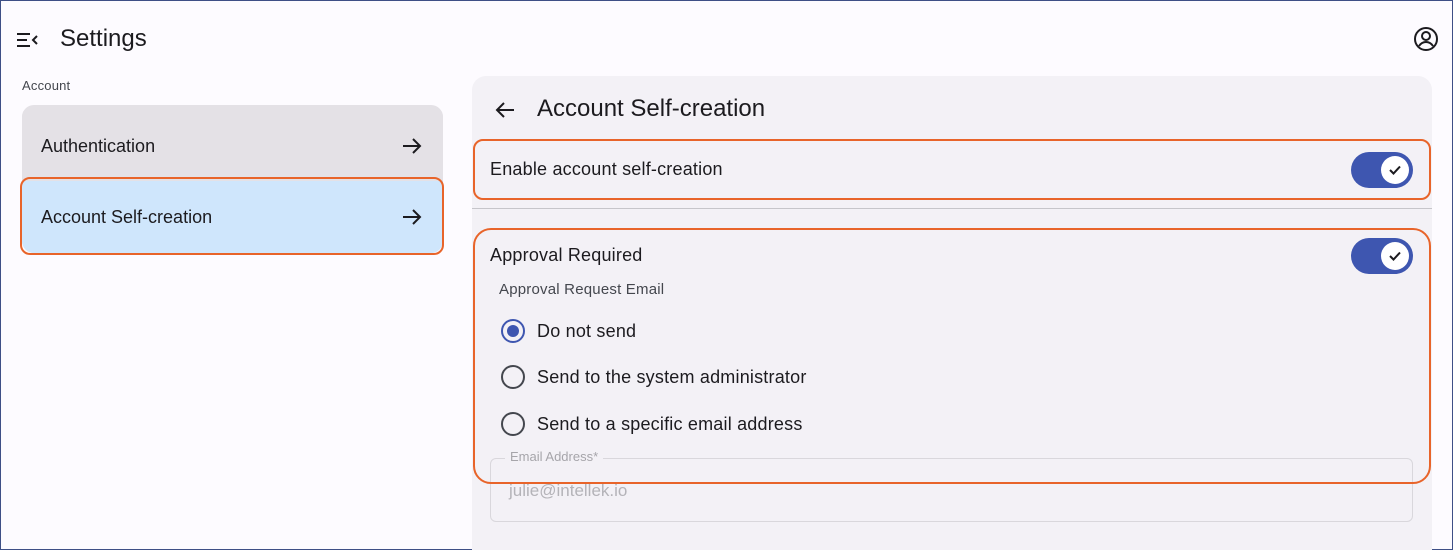  What do you see at coordinates (566, 255) in the screenshot?
I see `approval-required-label: Approval Required` at bounding box center [566, 255].